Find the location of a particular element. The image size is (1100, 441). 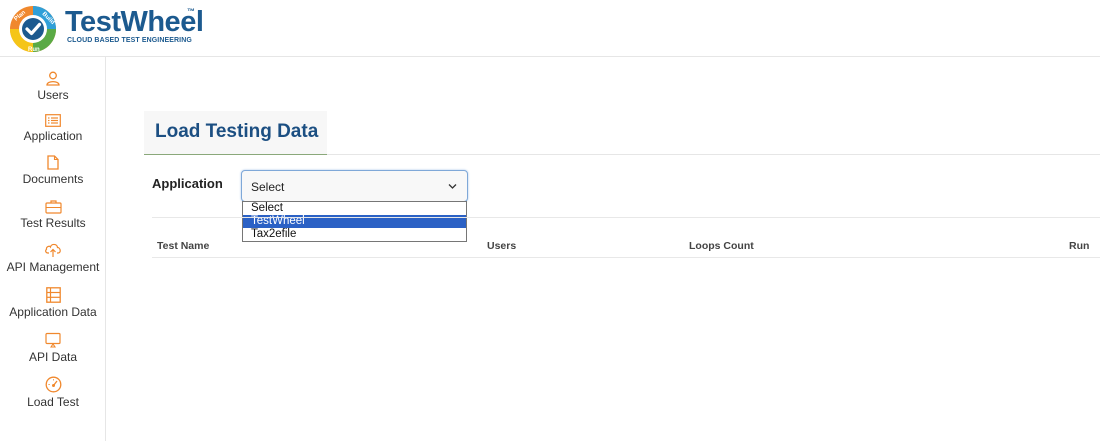

page-title-tab: Load Testing Data is located at coordinates (235, 133).